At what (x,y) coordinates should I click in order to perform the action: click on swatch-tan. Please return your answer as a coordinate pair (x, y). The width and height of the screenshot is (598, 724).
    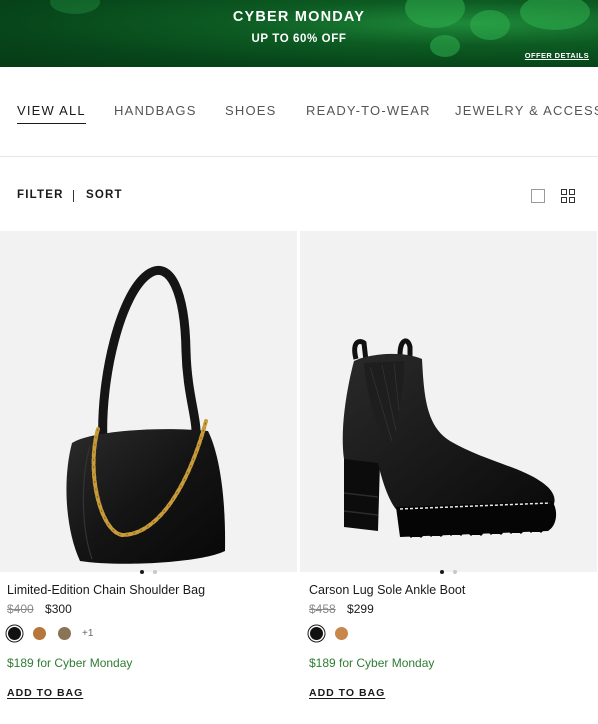
    Looking at the image, I should click on (341, 633).